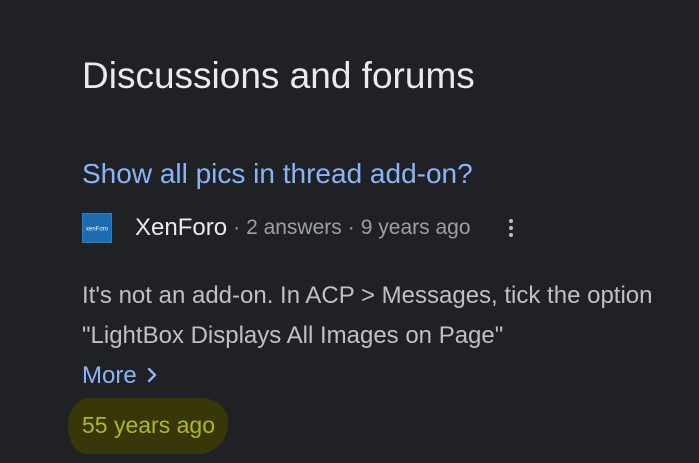  I want to click on more-label: More, so click(109, 375).